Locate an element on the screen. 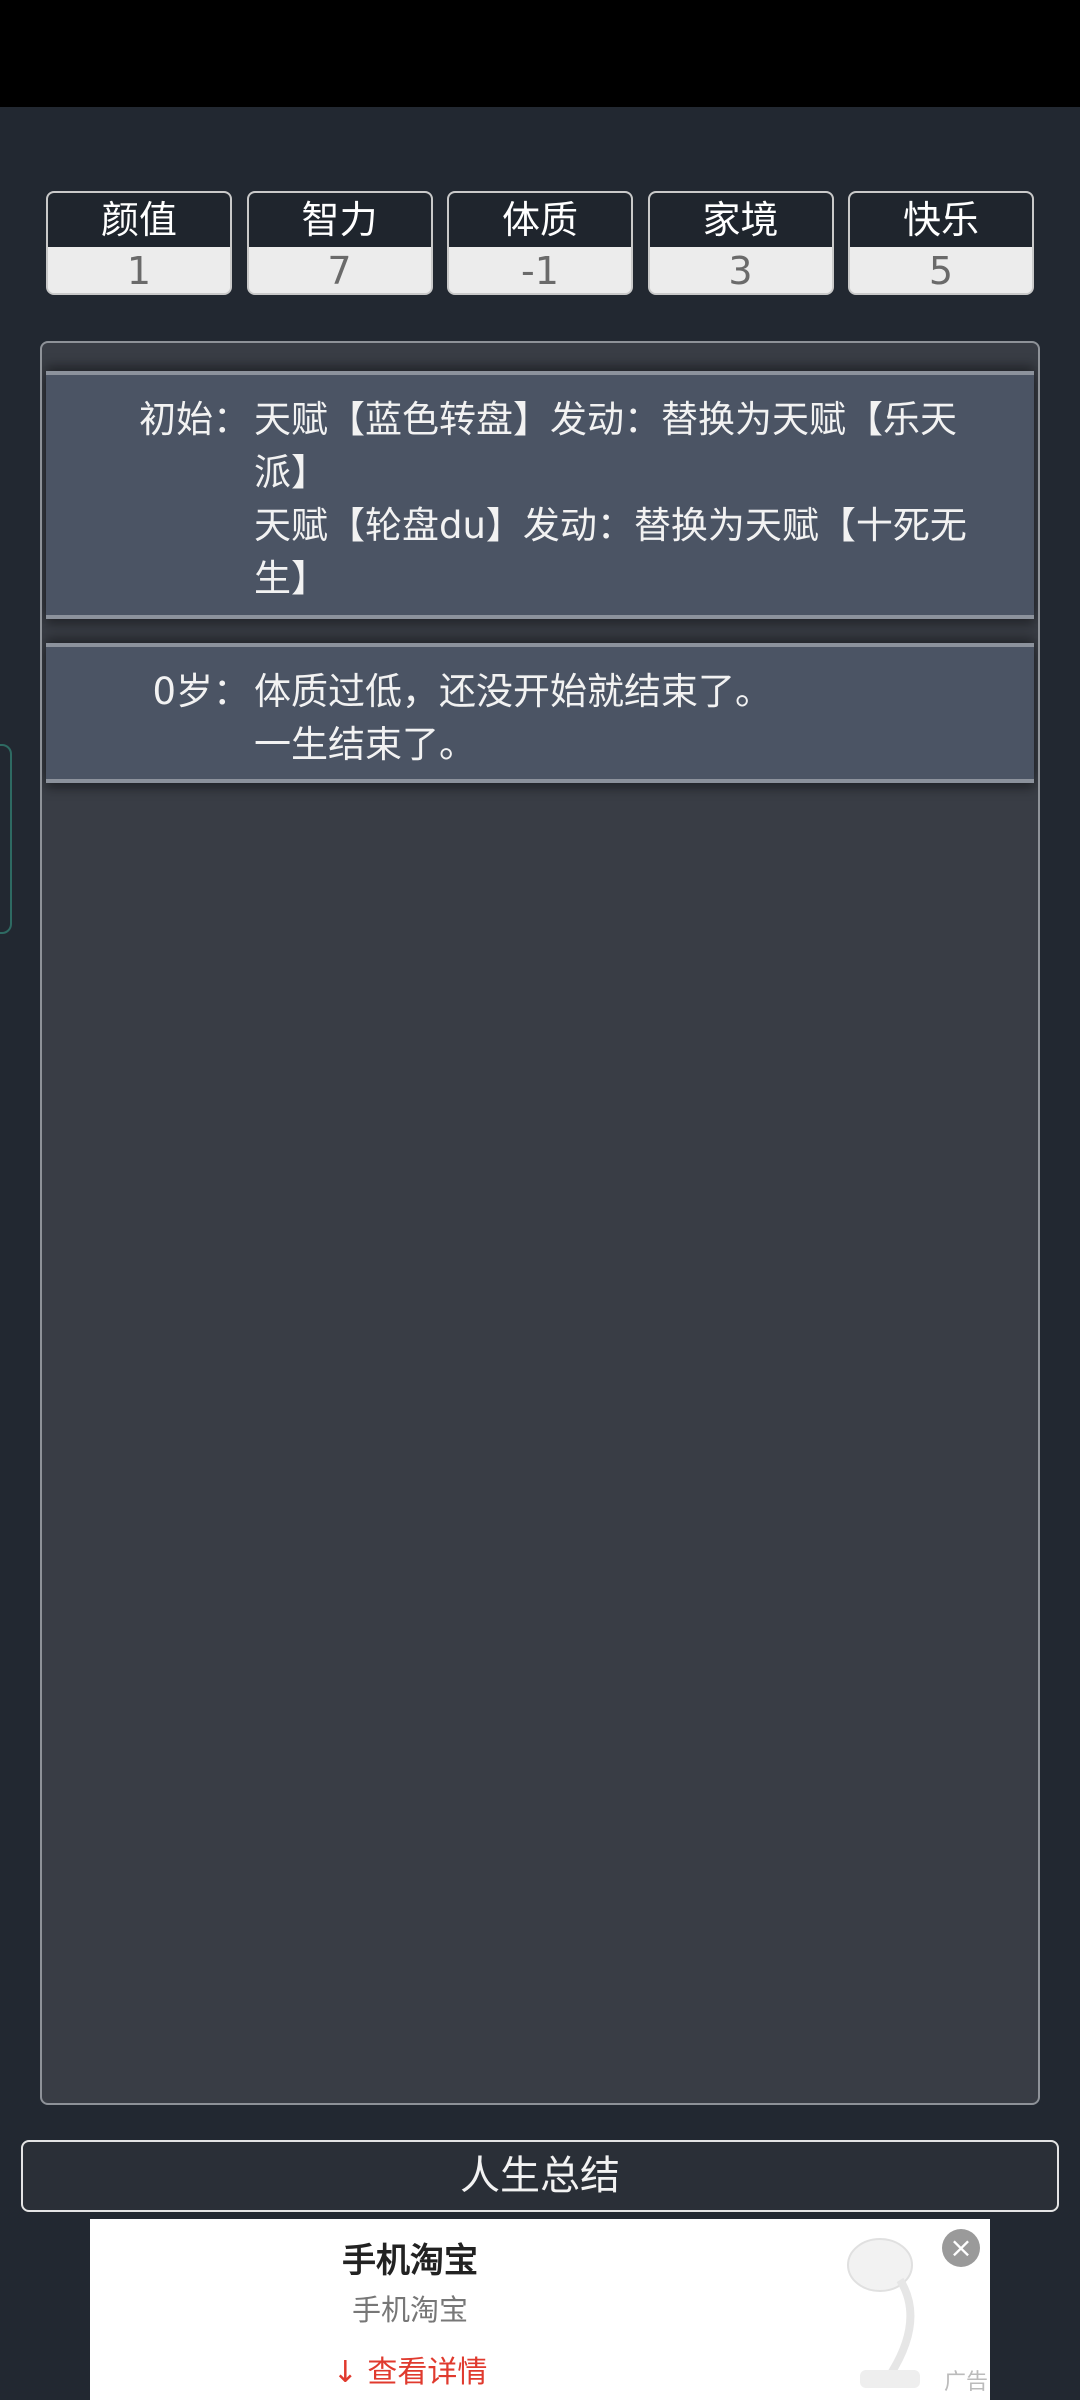 Image resolution: width=1080 pixels, height=2400 pixels. ad-subtitle: 手机淘宝 is located at coordinates (409, 2310).